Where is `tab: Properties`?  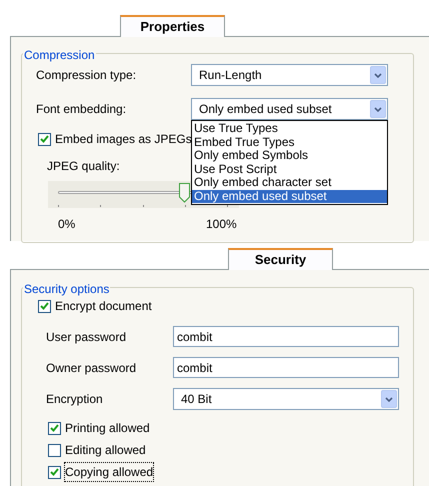 tab: Properties is located at coordinates (172, 26).